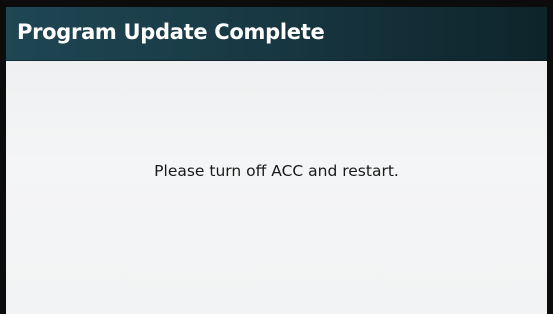 The image size is (553, 314). I want to click on page-title: Program Update Complete, so click(171, 32).